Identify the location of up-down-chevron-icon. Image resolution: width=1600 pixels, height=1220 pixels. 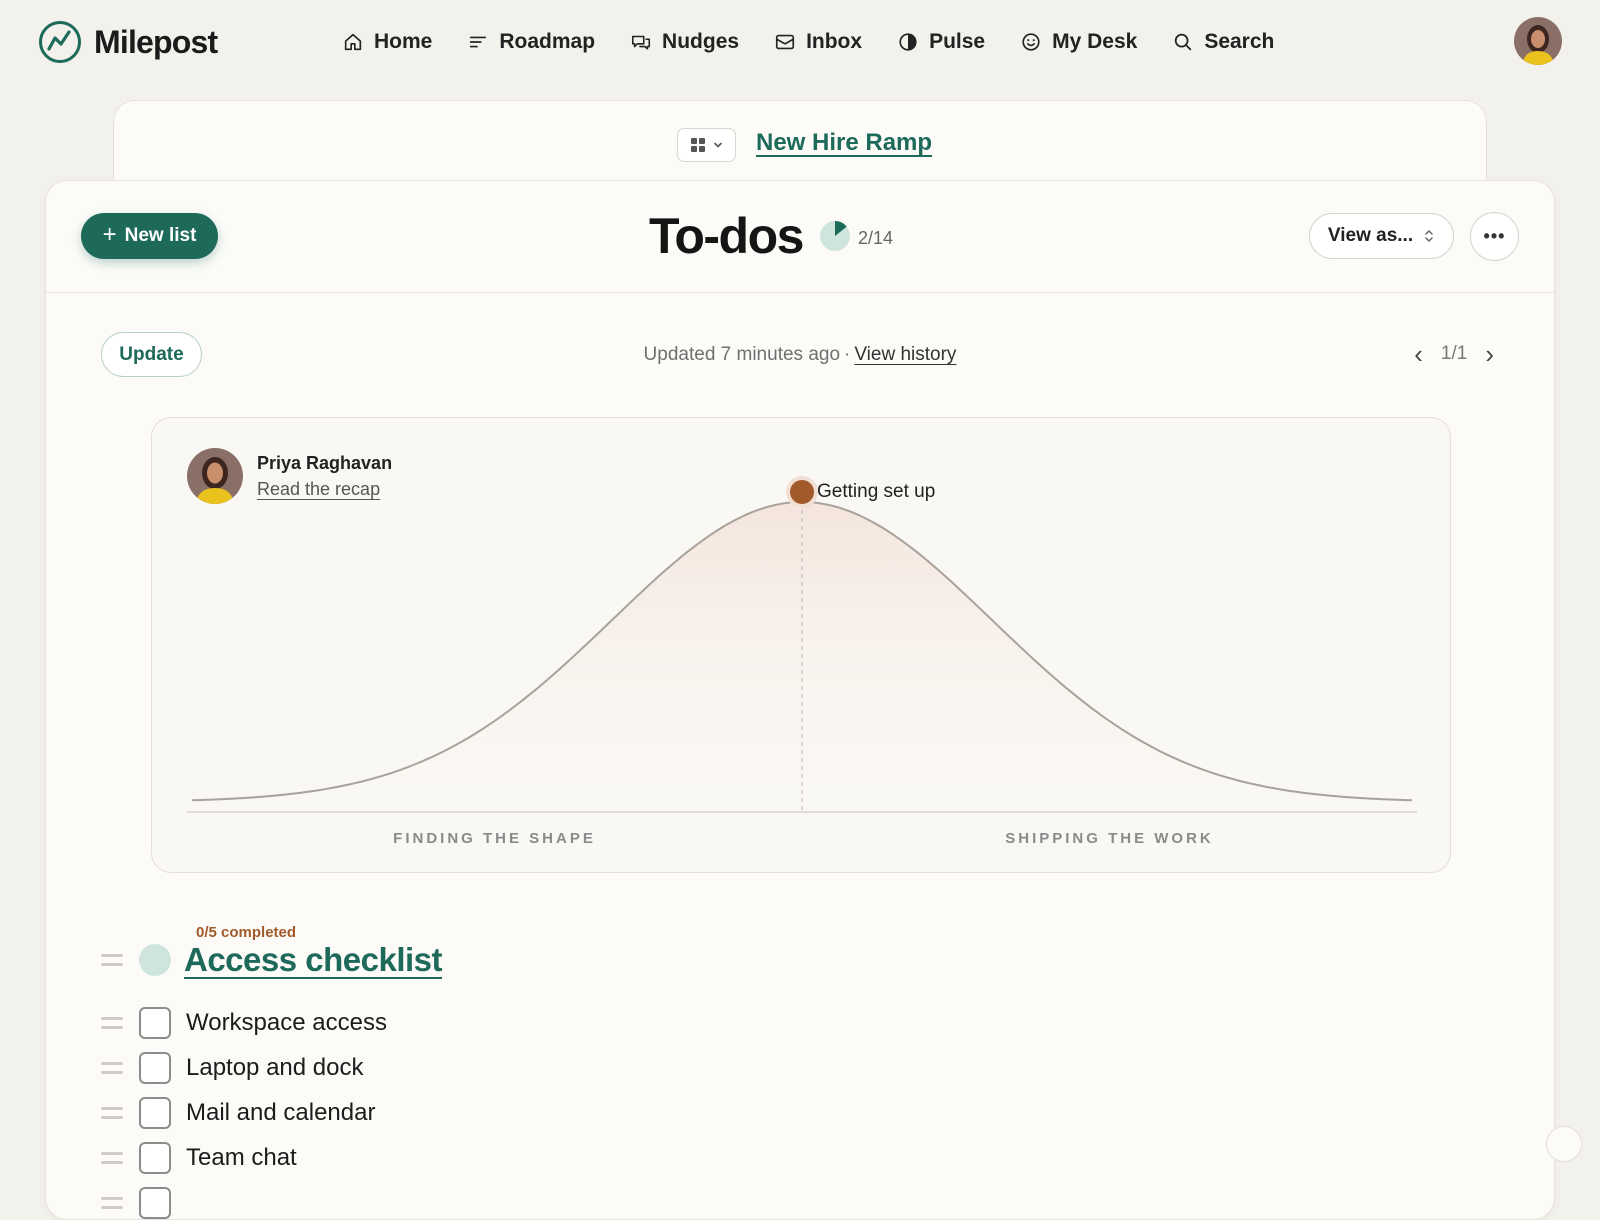
(1429, 236).